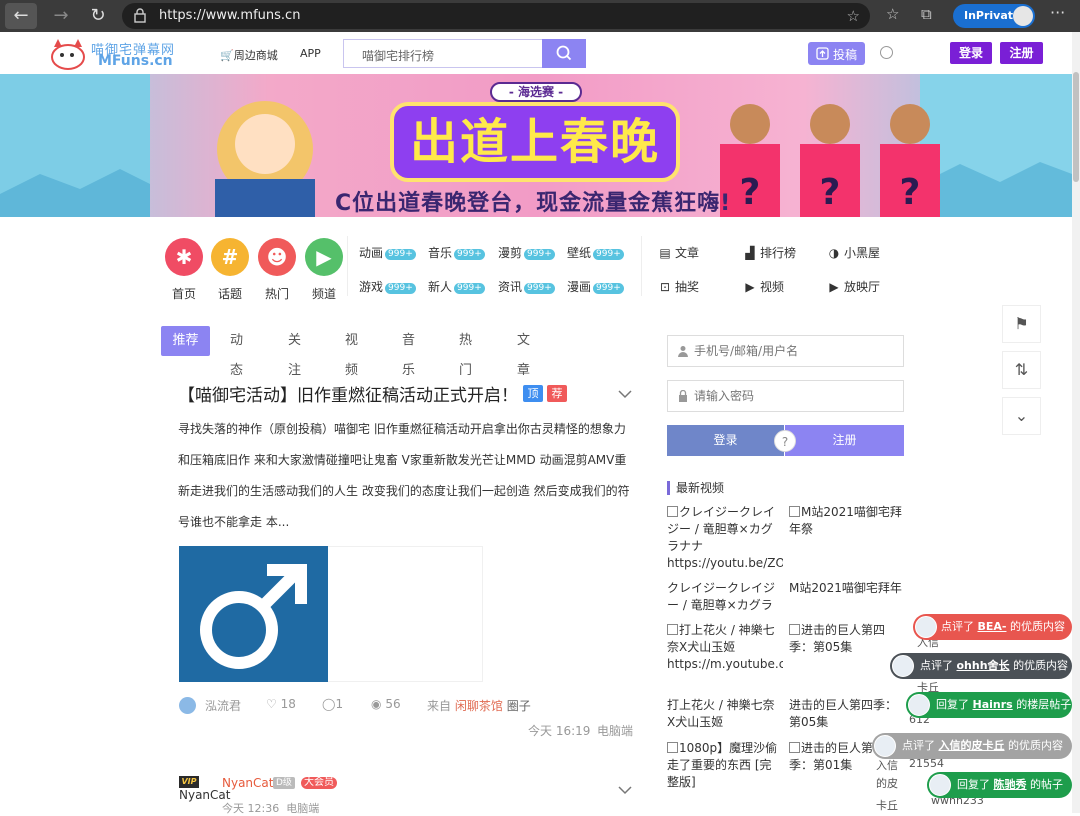 The image size is (1080, 816). Describe the element at coordinates (535, 142) in the screenshot. I see `banner-title: 出道上春晚` at that location.